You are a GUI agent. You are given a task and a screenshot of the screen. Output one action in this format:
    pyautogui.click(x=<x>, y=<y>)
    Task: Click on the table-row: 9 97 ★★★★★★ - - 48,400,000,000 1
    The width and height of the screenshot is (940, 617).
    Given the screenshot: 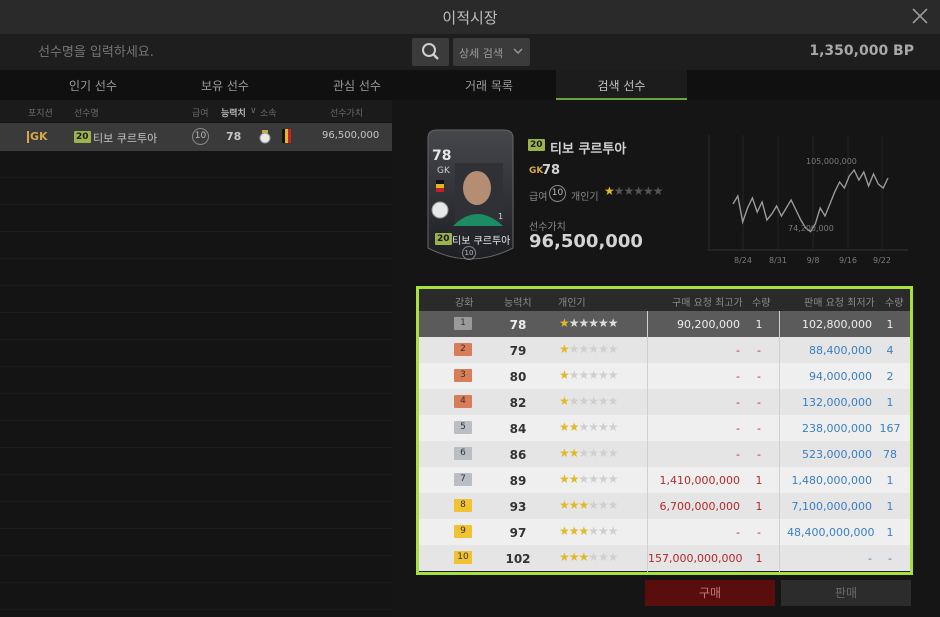 What is the action you would take?
    pyautogui.click(x=664, y=532)
    